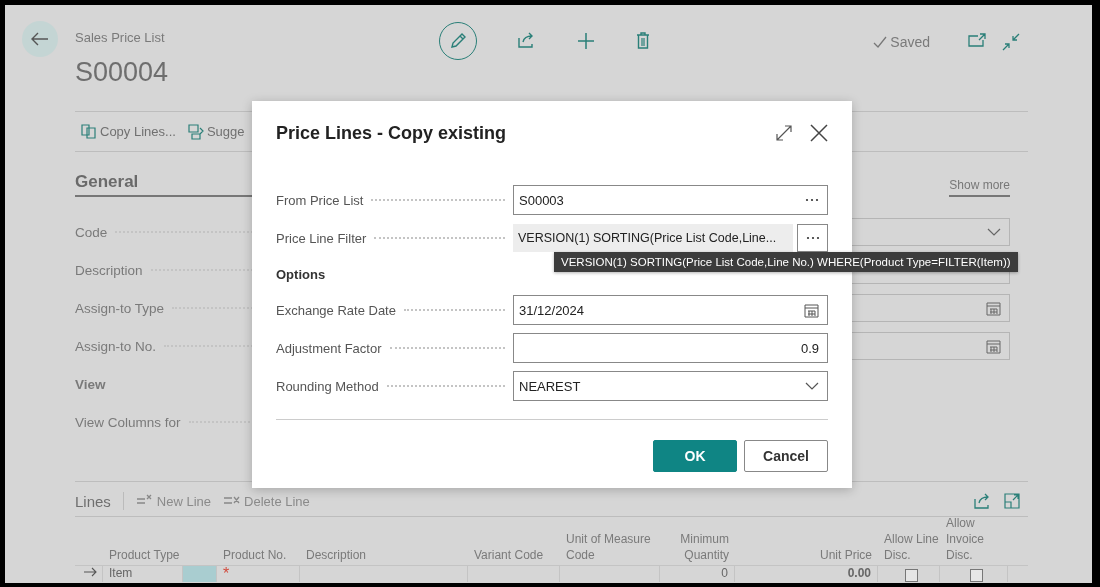 The height and width of the screenshot is (587, 1100). What do you see at coordinates (613, 547) in the screenshot?
I see `column-header: Unit of Measure Code` at bounding box center [613, 547].